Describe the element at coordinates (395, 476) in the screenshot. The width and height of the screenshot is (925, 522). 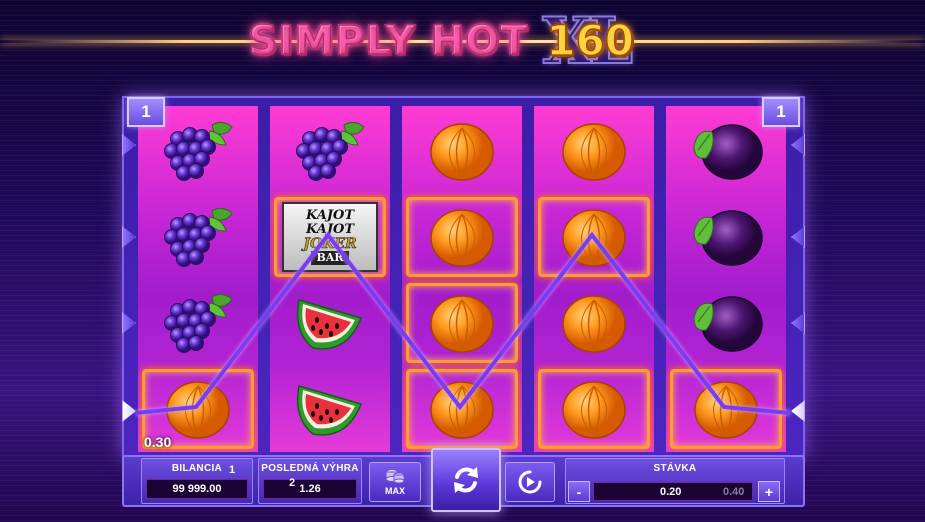
I see `coin-stack-icon` at that location.